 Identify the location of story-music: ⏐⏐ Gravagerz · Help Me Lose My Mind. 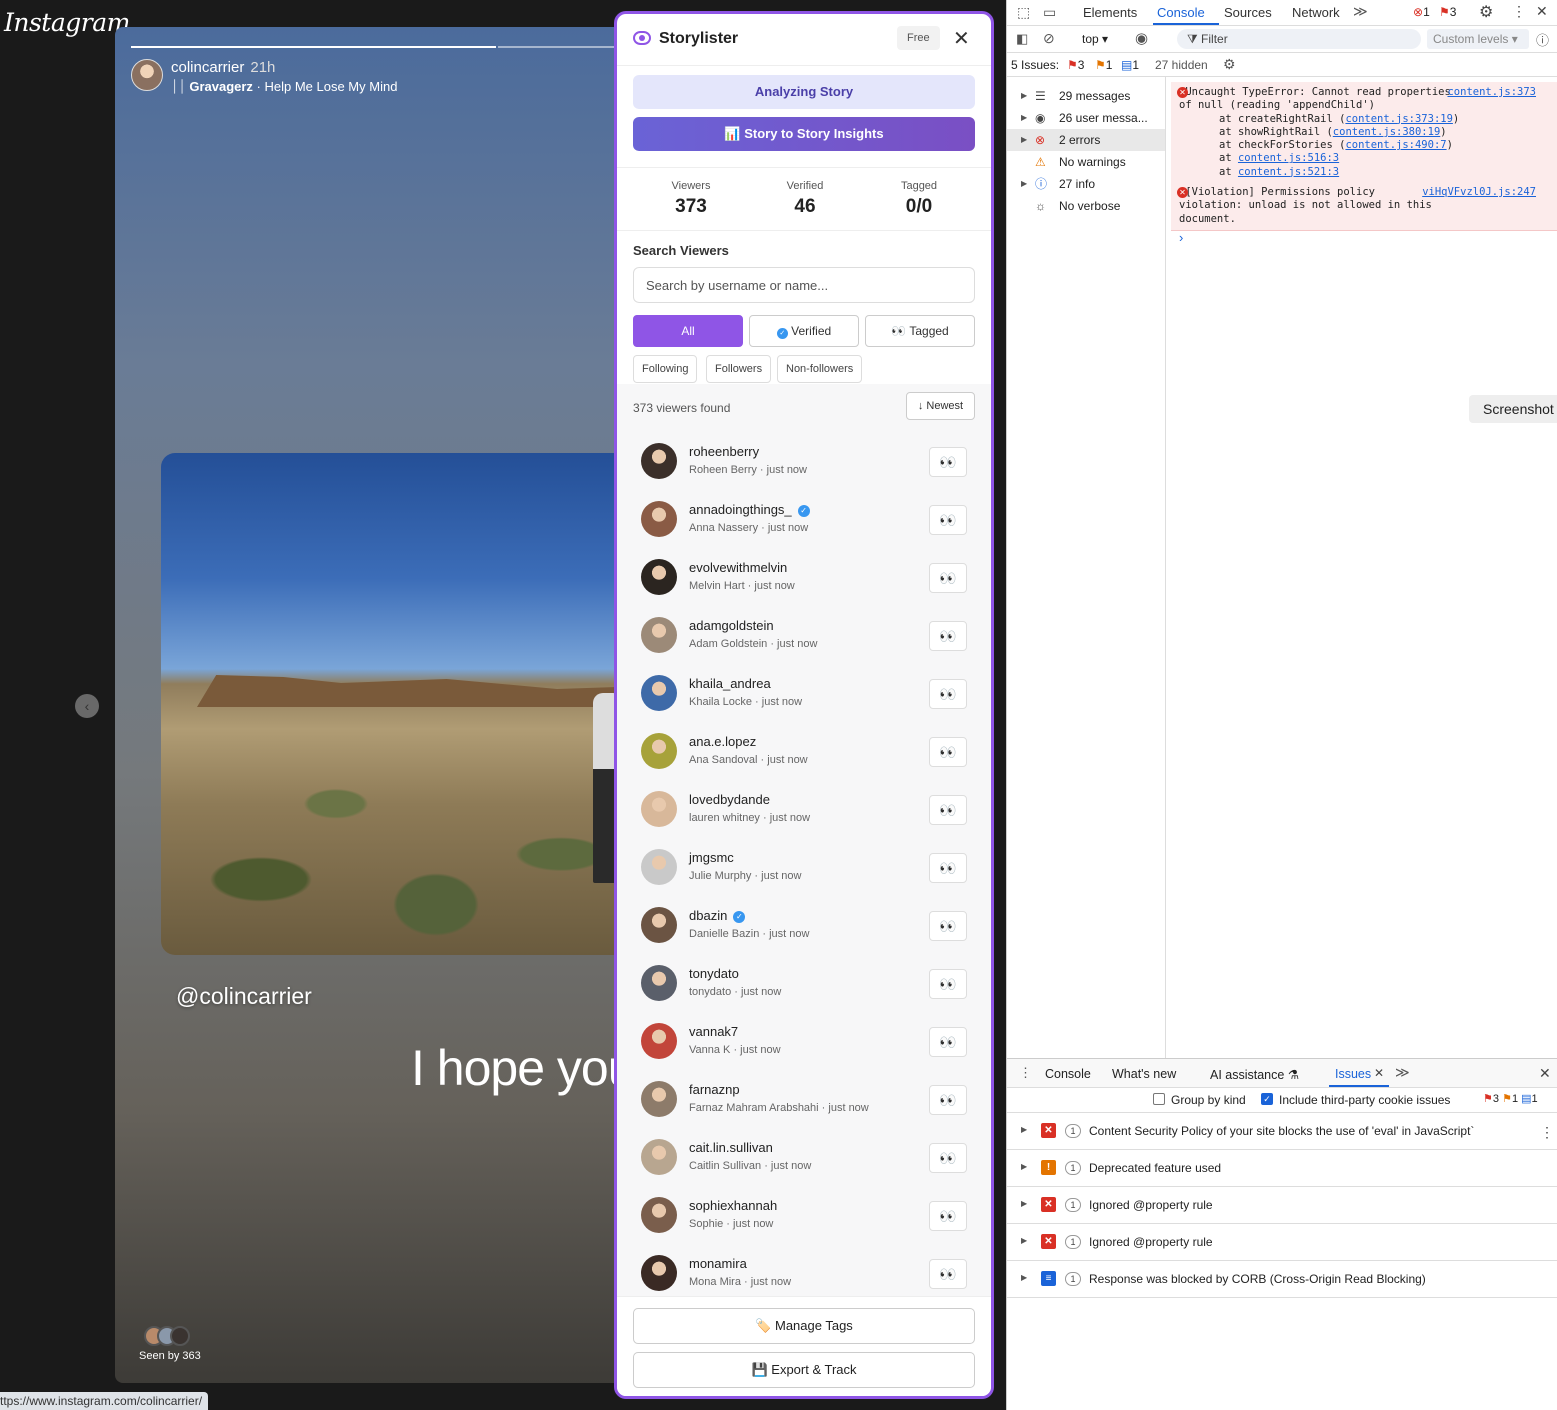
(284, 87).